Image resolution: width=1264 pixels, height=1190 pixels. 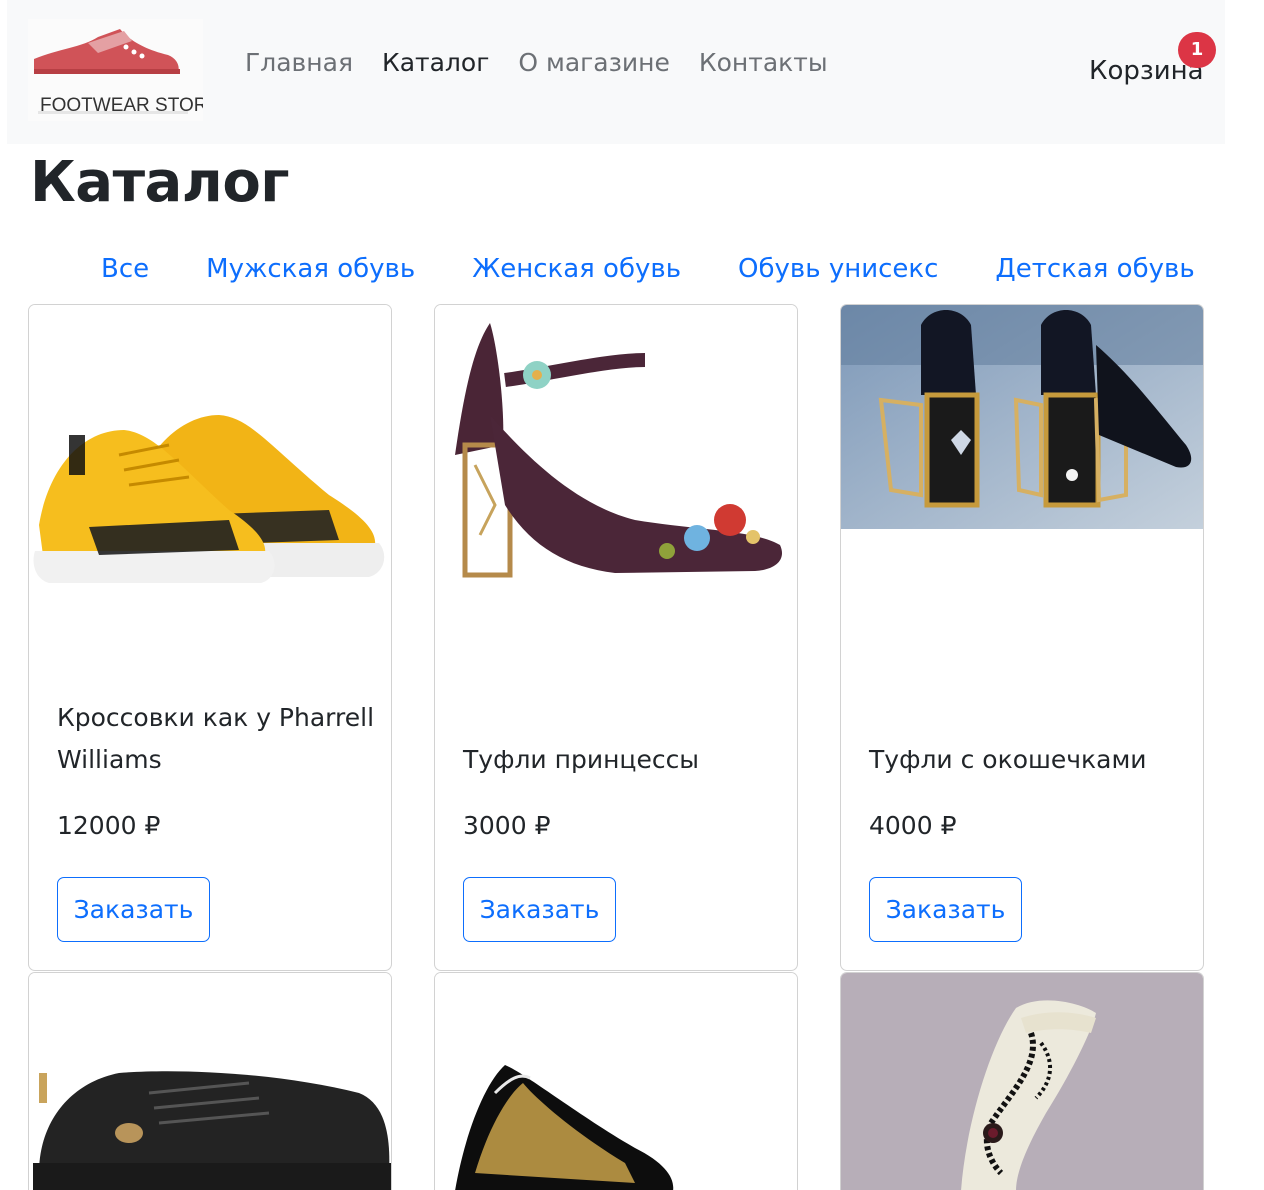 What do you see at coordinates (1029, 825) in the screenshot?
I see `product-price-row: 4000 ₽` at bounding box center [1029, 825].